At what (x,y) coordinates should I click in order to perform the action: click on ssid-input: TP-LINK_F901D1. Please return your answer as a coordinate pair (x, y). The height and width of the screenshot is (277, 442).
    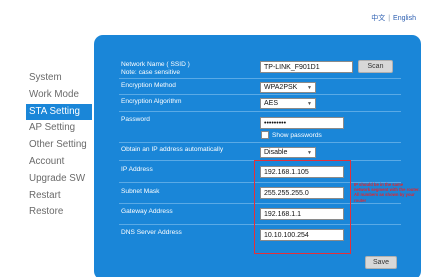
    Looking at the image, I should click on (306, 67).